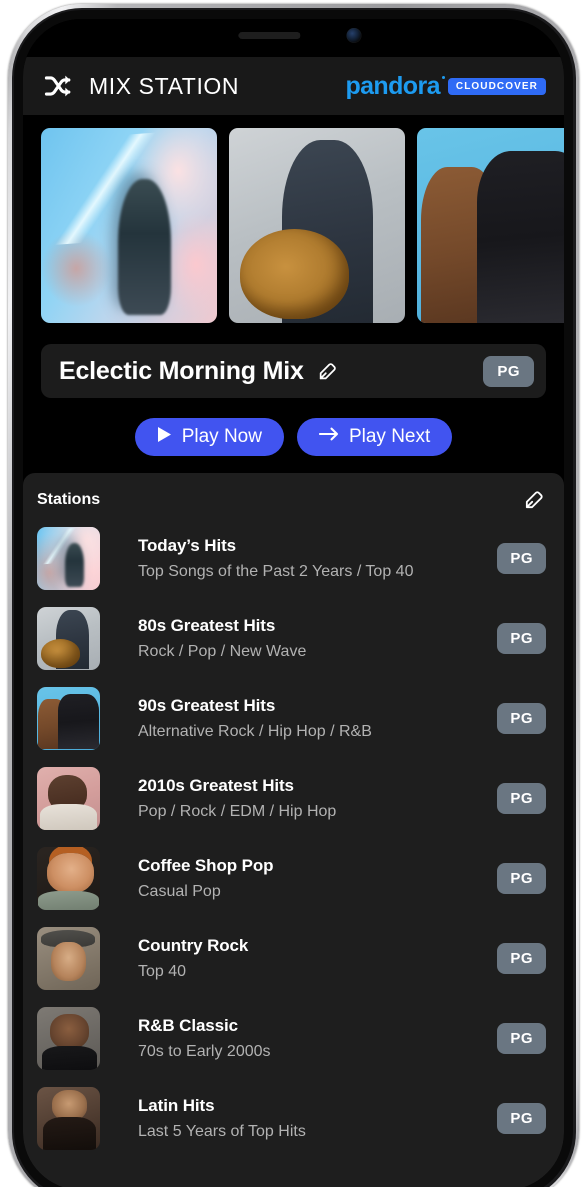  What do you see at coordinates (69, 499) in the screenshot?
I see `stations-title: Stations` at bounding box center [69, 499].